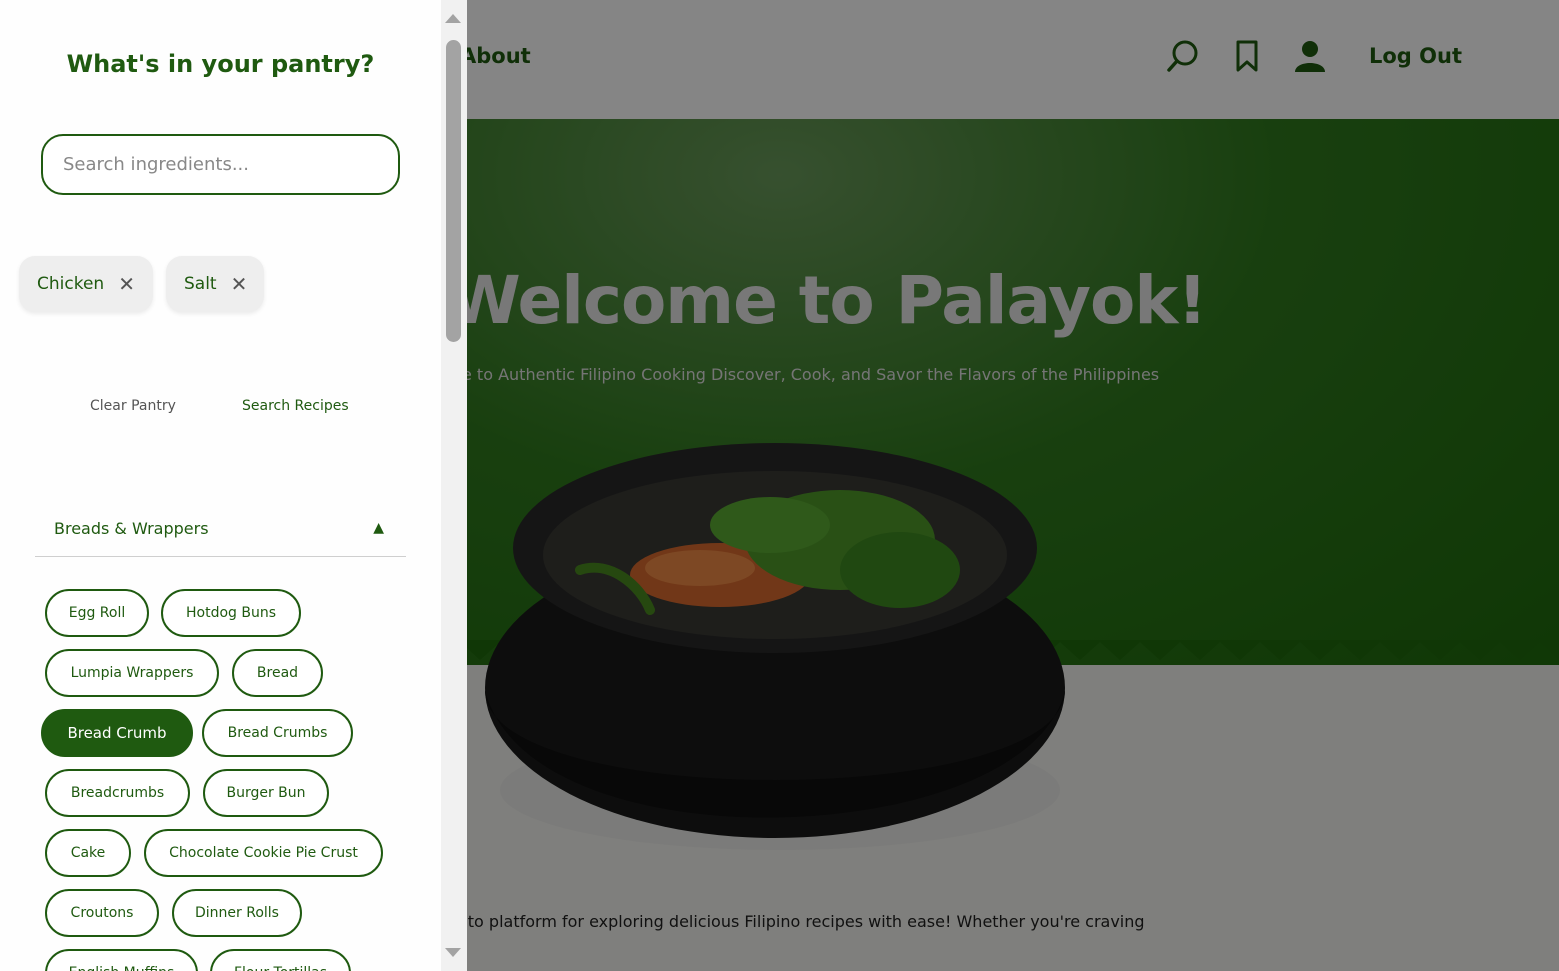 The image size is (1559, 971). I want to click on chip-label: Chicken, so click(71, 284).